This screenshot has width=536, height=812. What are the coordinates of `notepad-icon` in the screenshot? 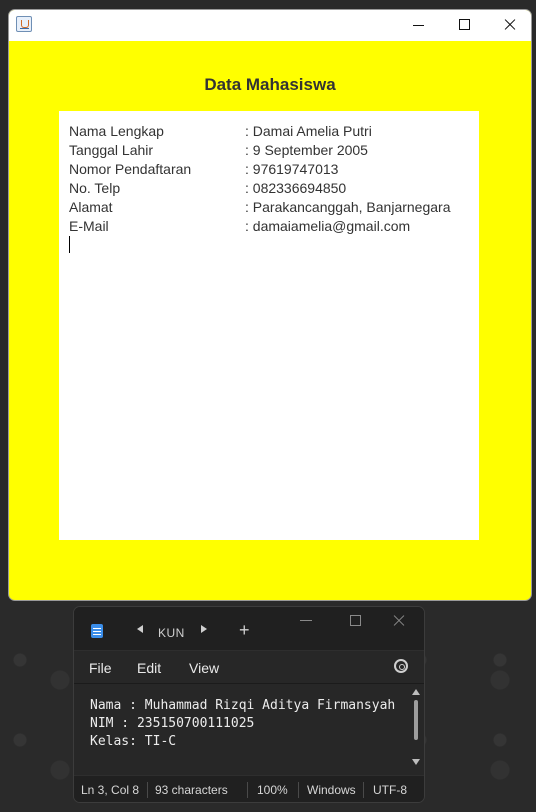 It's located at (97, 631).